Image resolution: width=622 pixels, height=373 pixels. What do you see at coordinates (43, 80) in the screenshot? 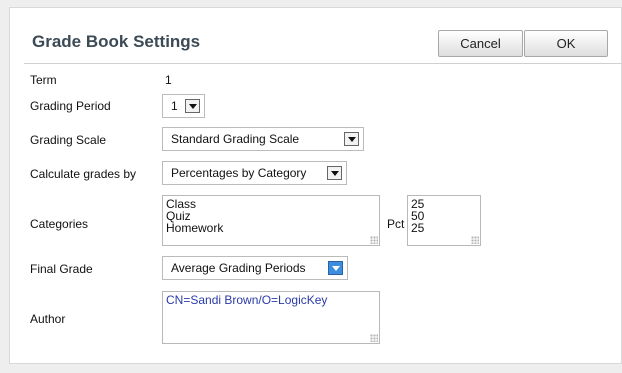
I see `term-label: Term` at bounding box center [43, 80].